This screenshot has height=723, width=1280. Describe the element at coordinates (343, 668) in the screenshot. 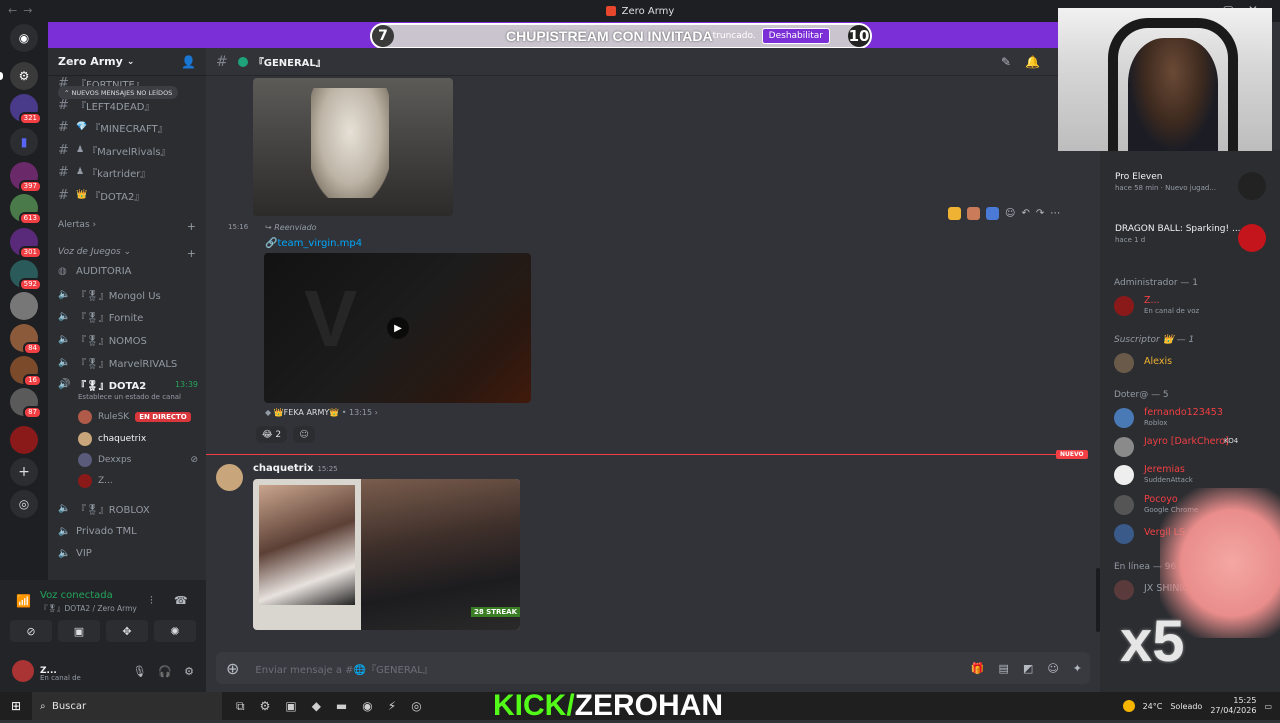

I see `message-input: Enviar mensaje a #🌐『GENERAL』` at that location.